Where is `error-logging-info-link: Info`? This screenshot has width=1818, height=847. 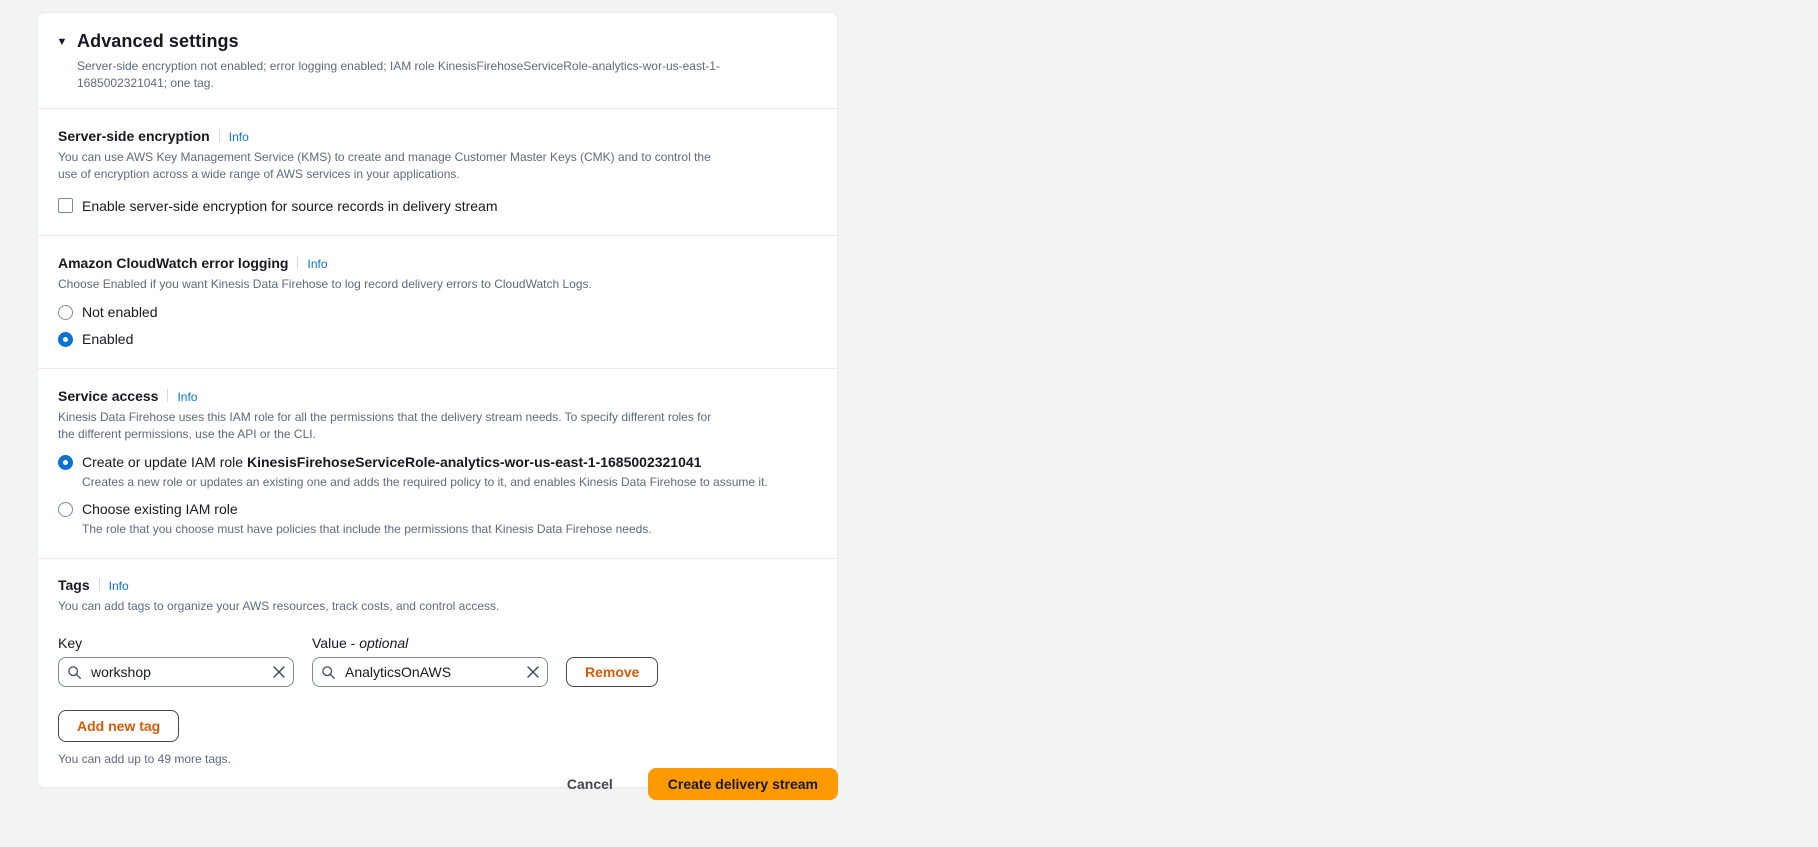 error-logging-info-link: Info is located at coordinates (317, 264).